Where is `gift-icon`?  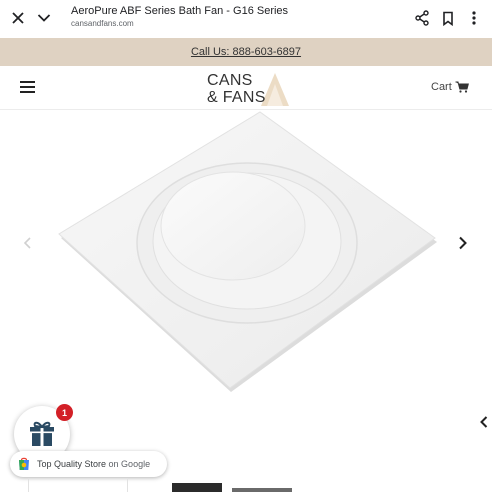
gift-icon is located at coordinates (42, 433).